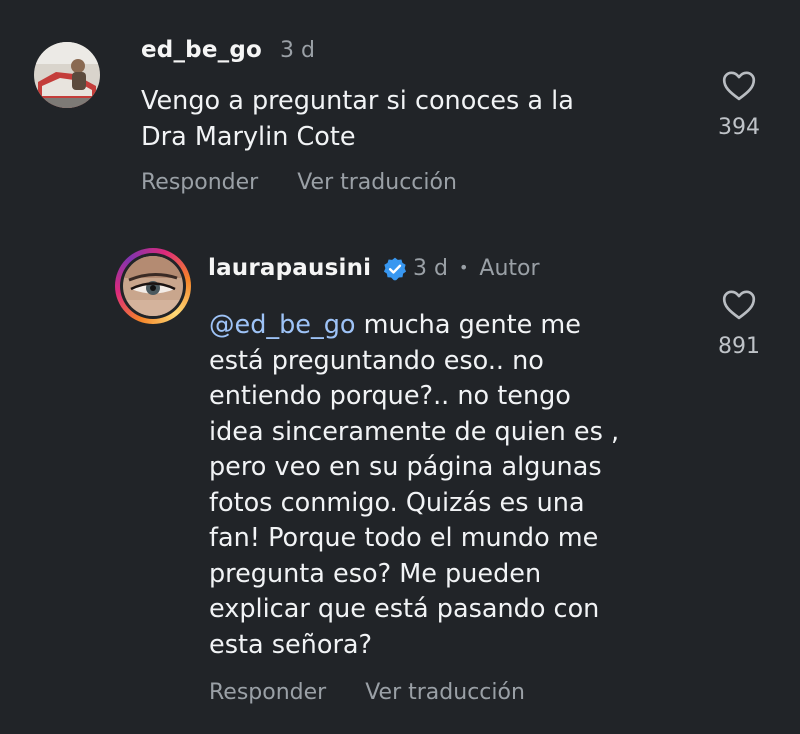 Image resolution: width=800 pixels, height=734 pixels. What do you see at coordinates (375, 573) in the screenshot?
I see `comment-text-line: pregunta eso? Me pueden` at bounding box center [375, 573].